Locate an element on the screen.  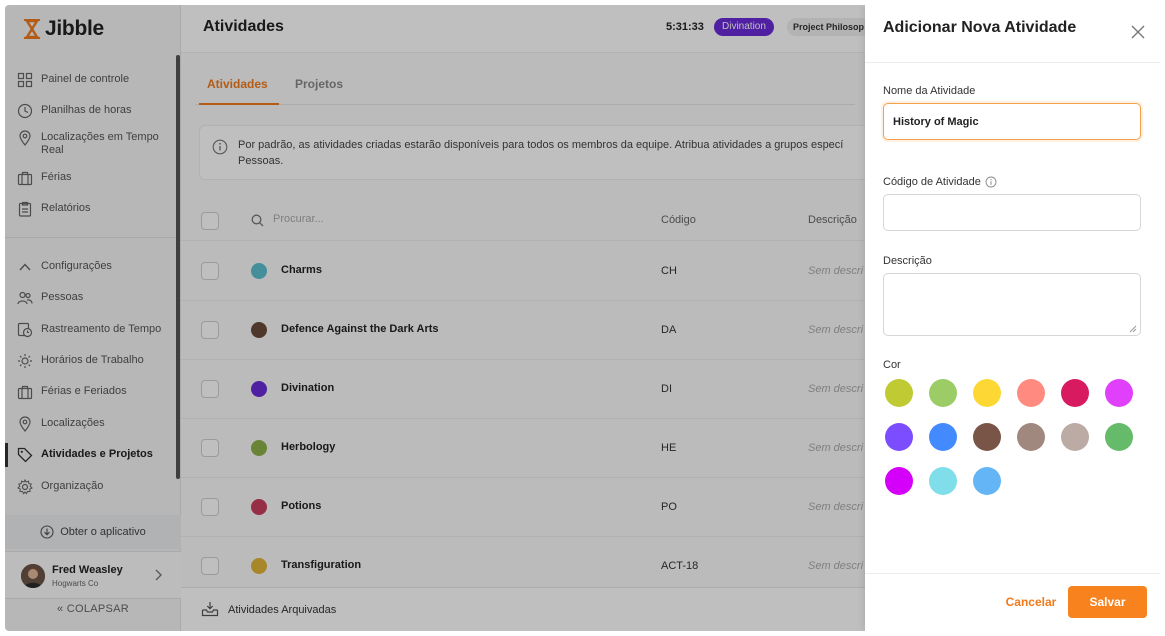
color-label: Cor is located at coordinates (892, 365).